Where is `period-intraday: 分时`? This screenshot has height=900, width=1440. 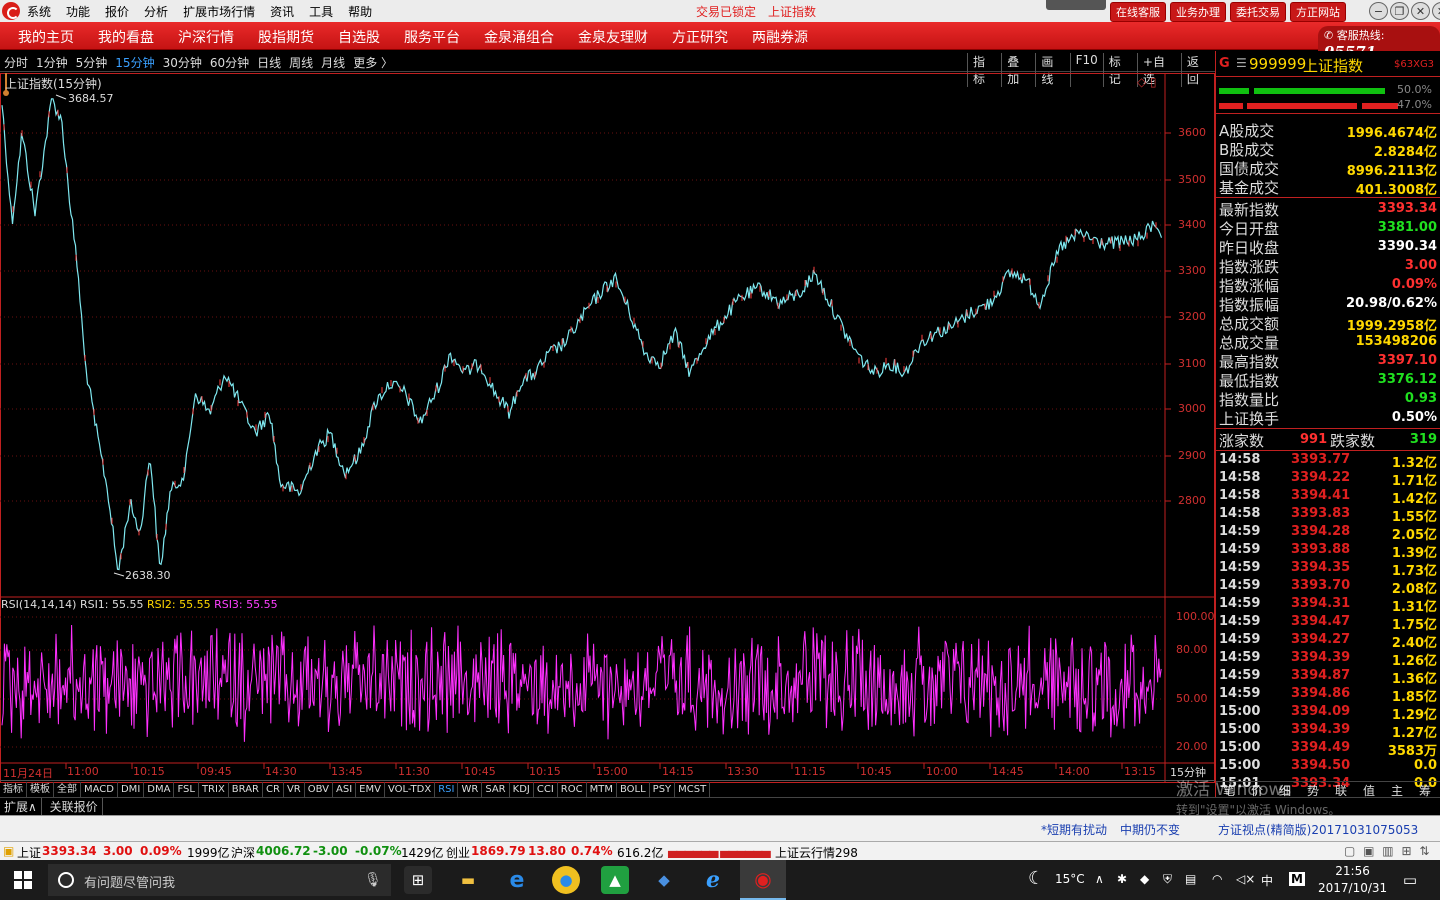
period-intraday: 分时 is located at coordinates (16, 62).